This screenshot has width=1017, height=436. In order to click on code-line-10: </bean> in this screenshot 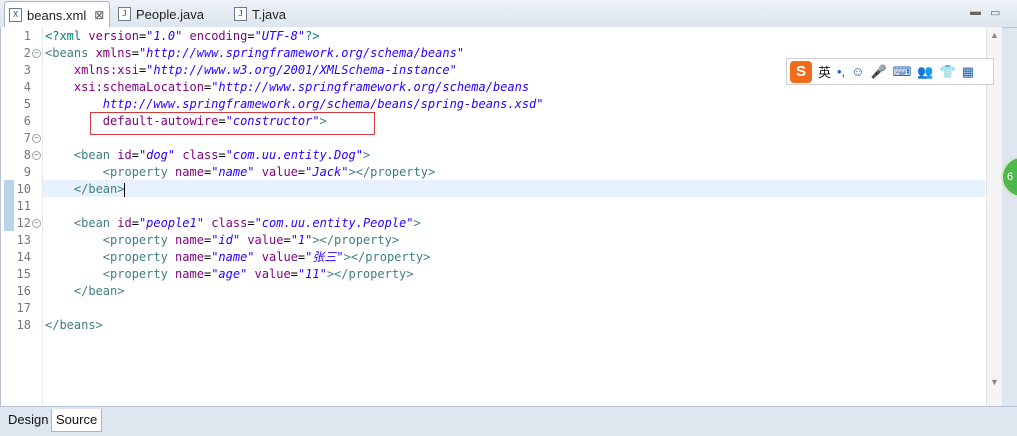, I will do `click(99, 189)`.